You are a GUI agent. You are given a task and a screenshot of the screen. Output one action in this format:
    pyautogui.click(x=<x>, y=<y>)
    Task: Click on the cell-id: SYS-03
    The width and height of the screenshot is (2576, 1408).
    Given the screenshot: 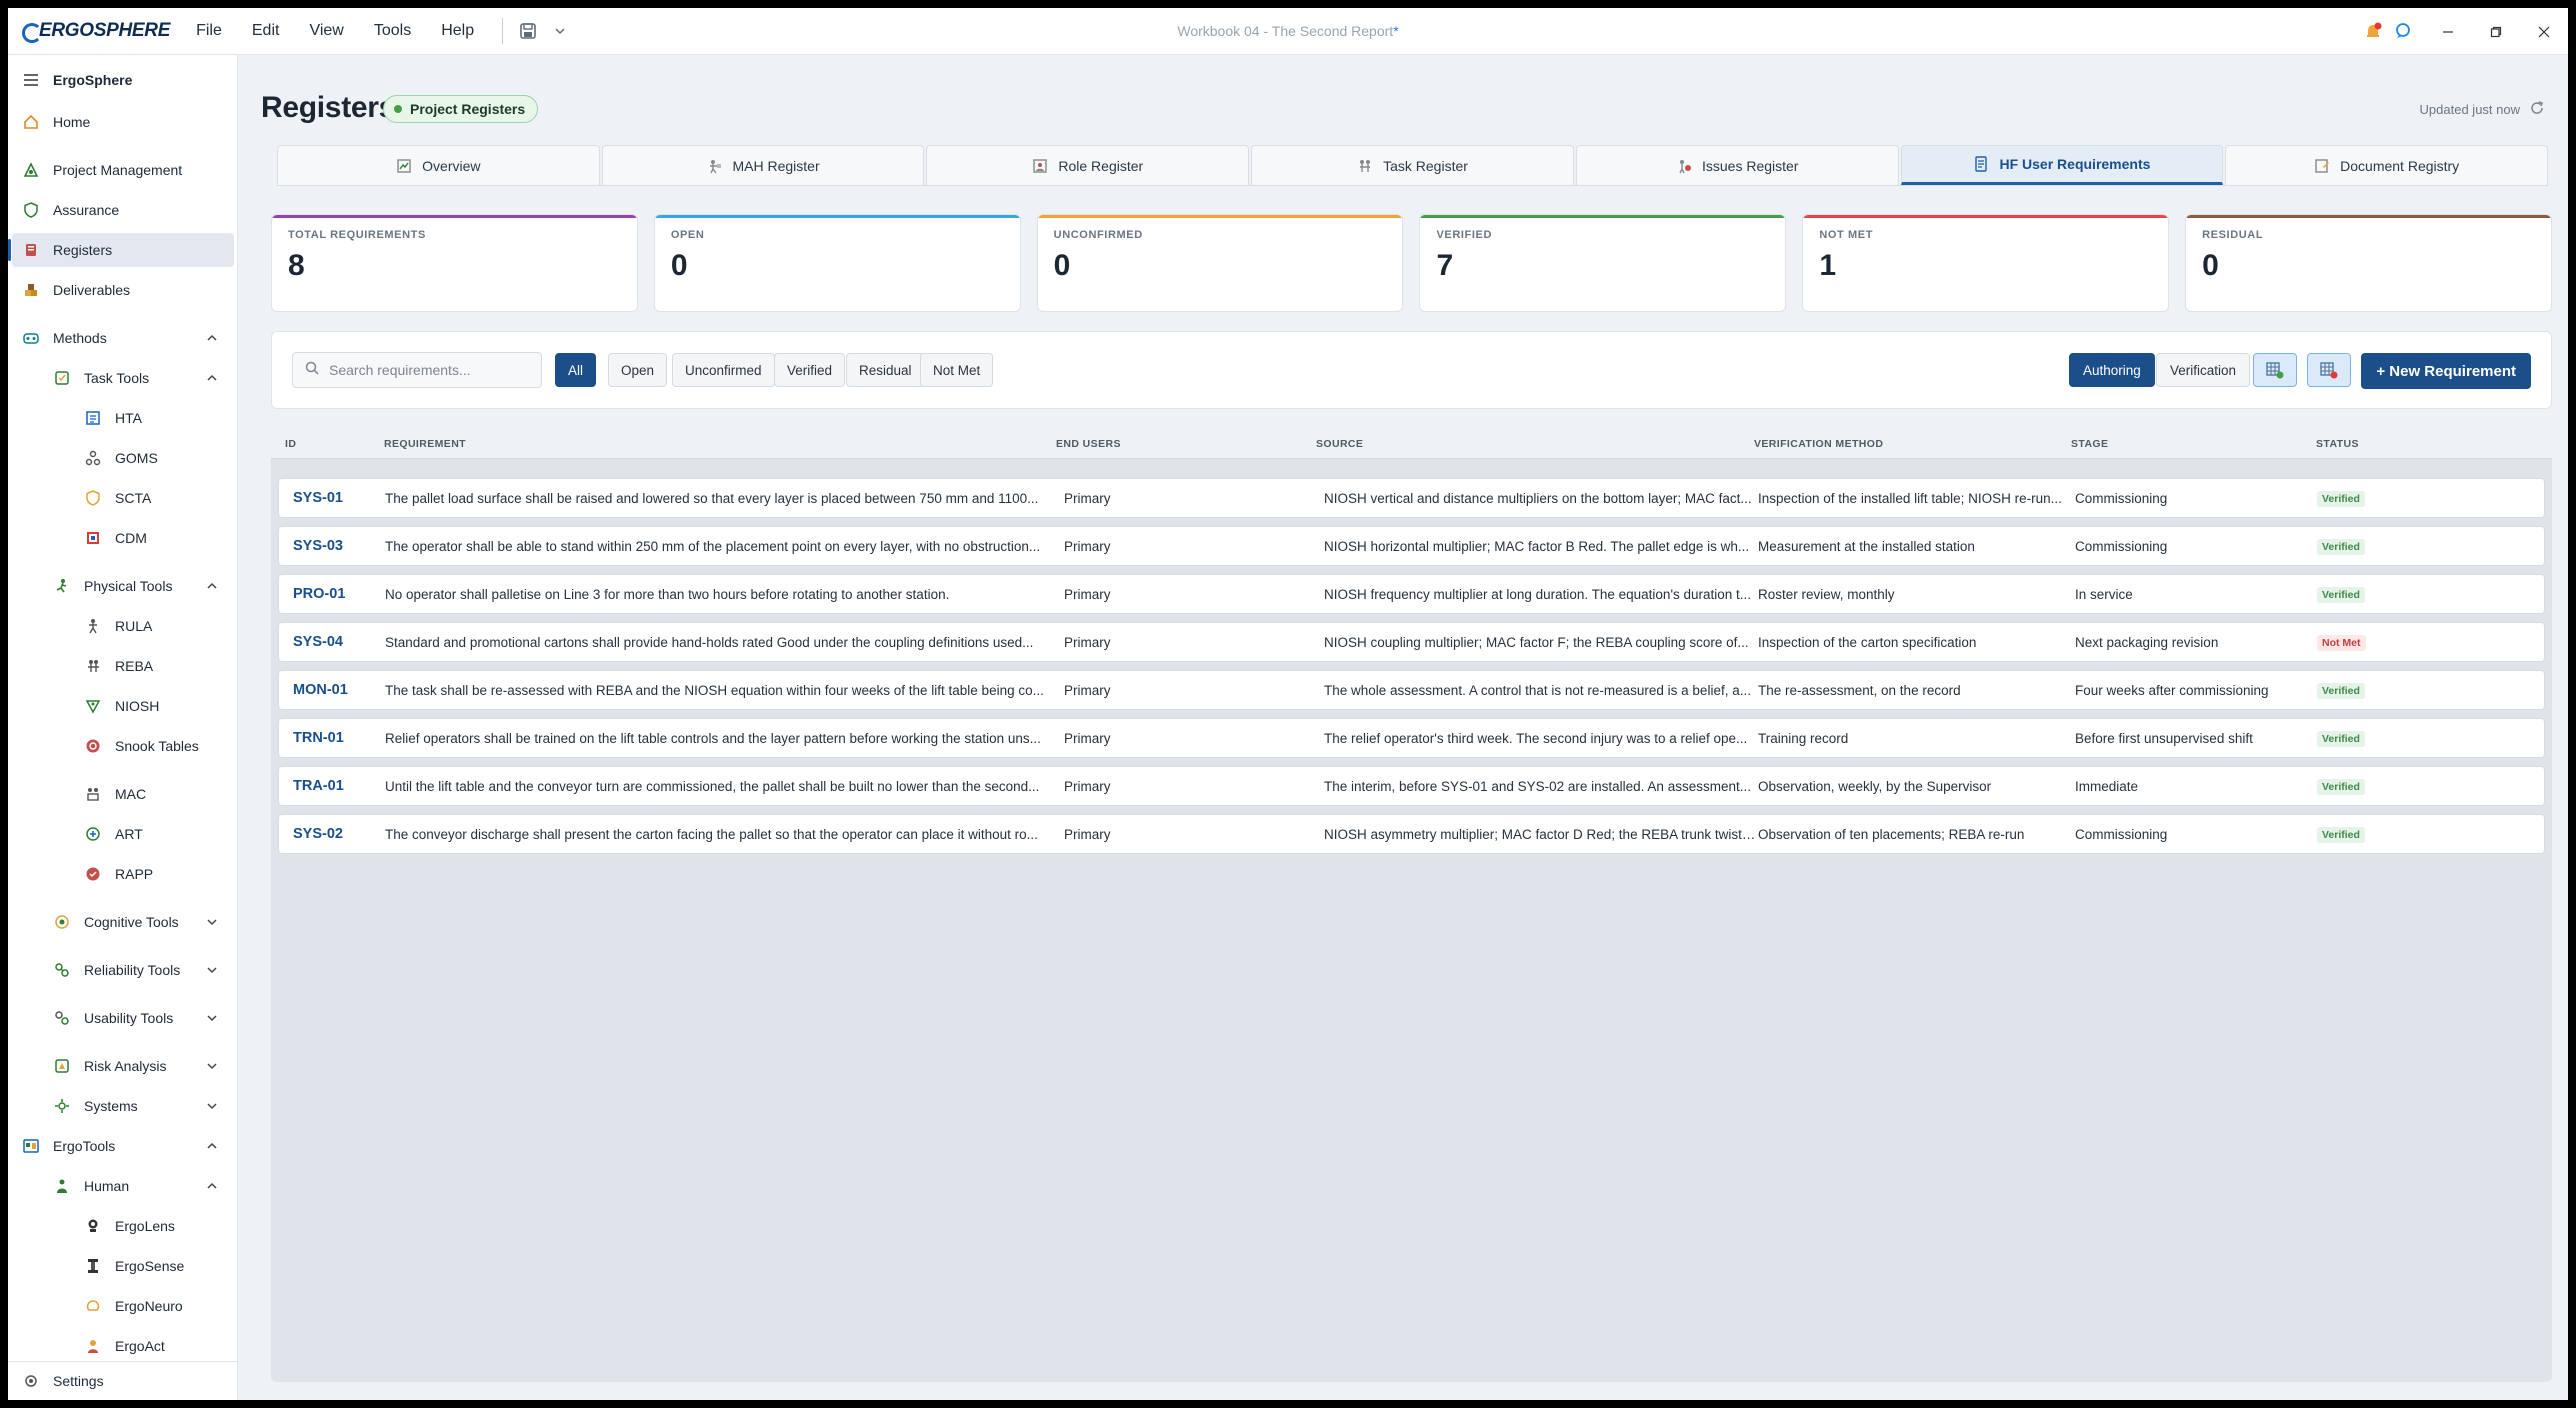 What is the action you would take?
    pyautogui.click(x=338, y=546)
    